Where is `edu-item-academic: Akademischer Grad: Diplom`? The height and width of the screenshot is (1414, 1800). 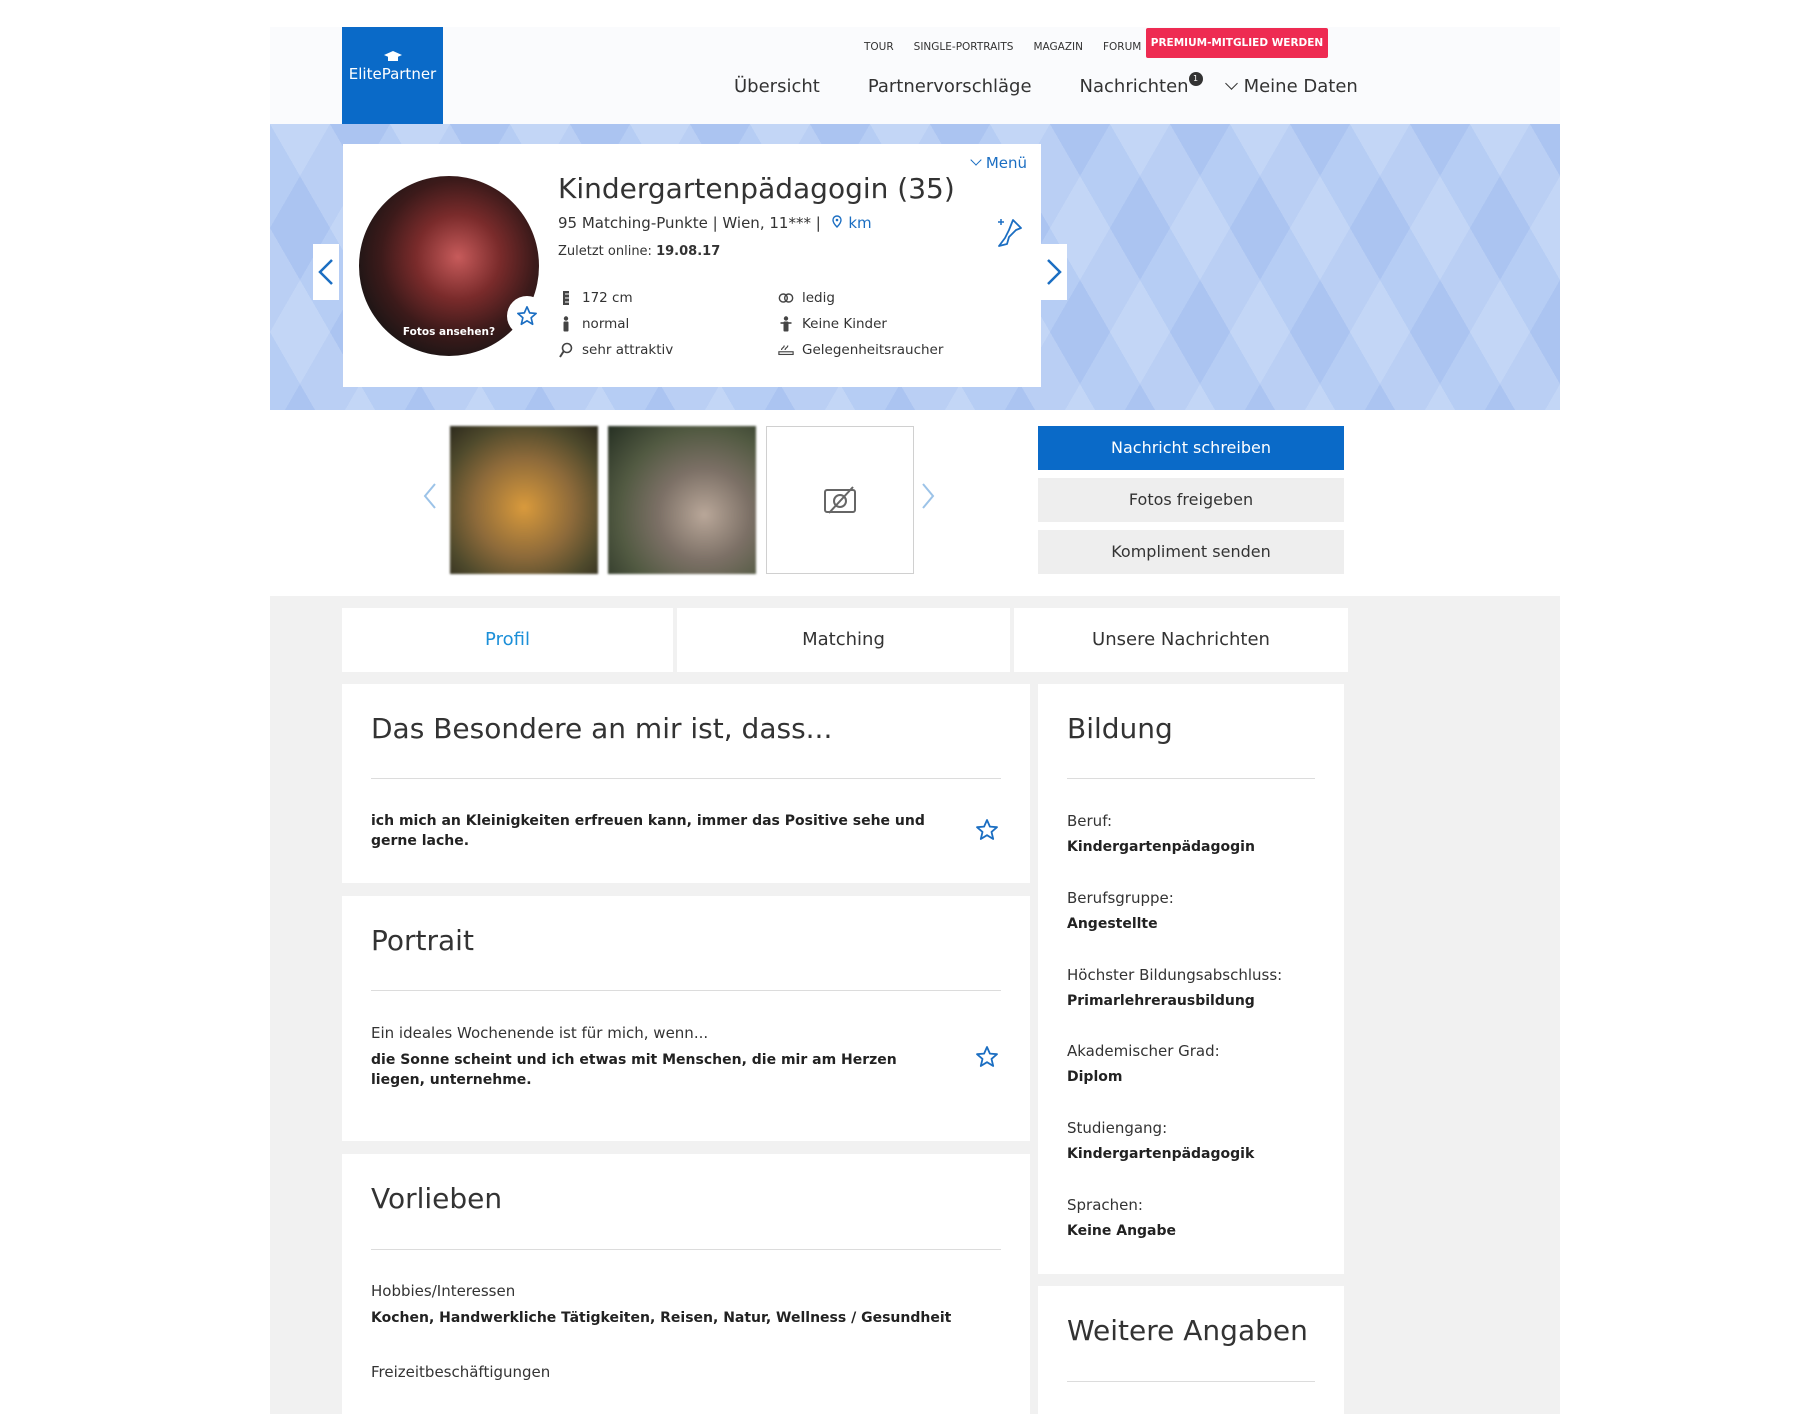 edu-item-academic: Akademischer Grad: Diplom is located at coordinates (1143, 1063).